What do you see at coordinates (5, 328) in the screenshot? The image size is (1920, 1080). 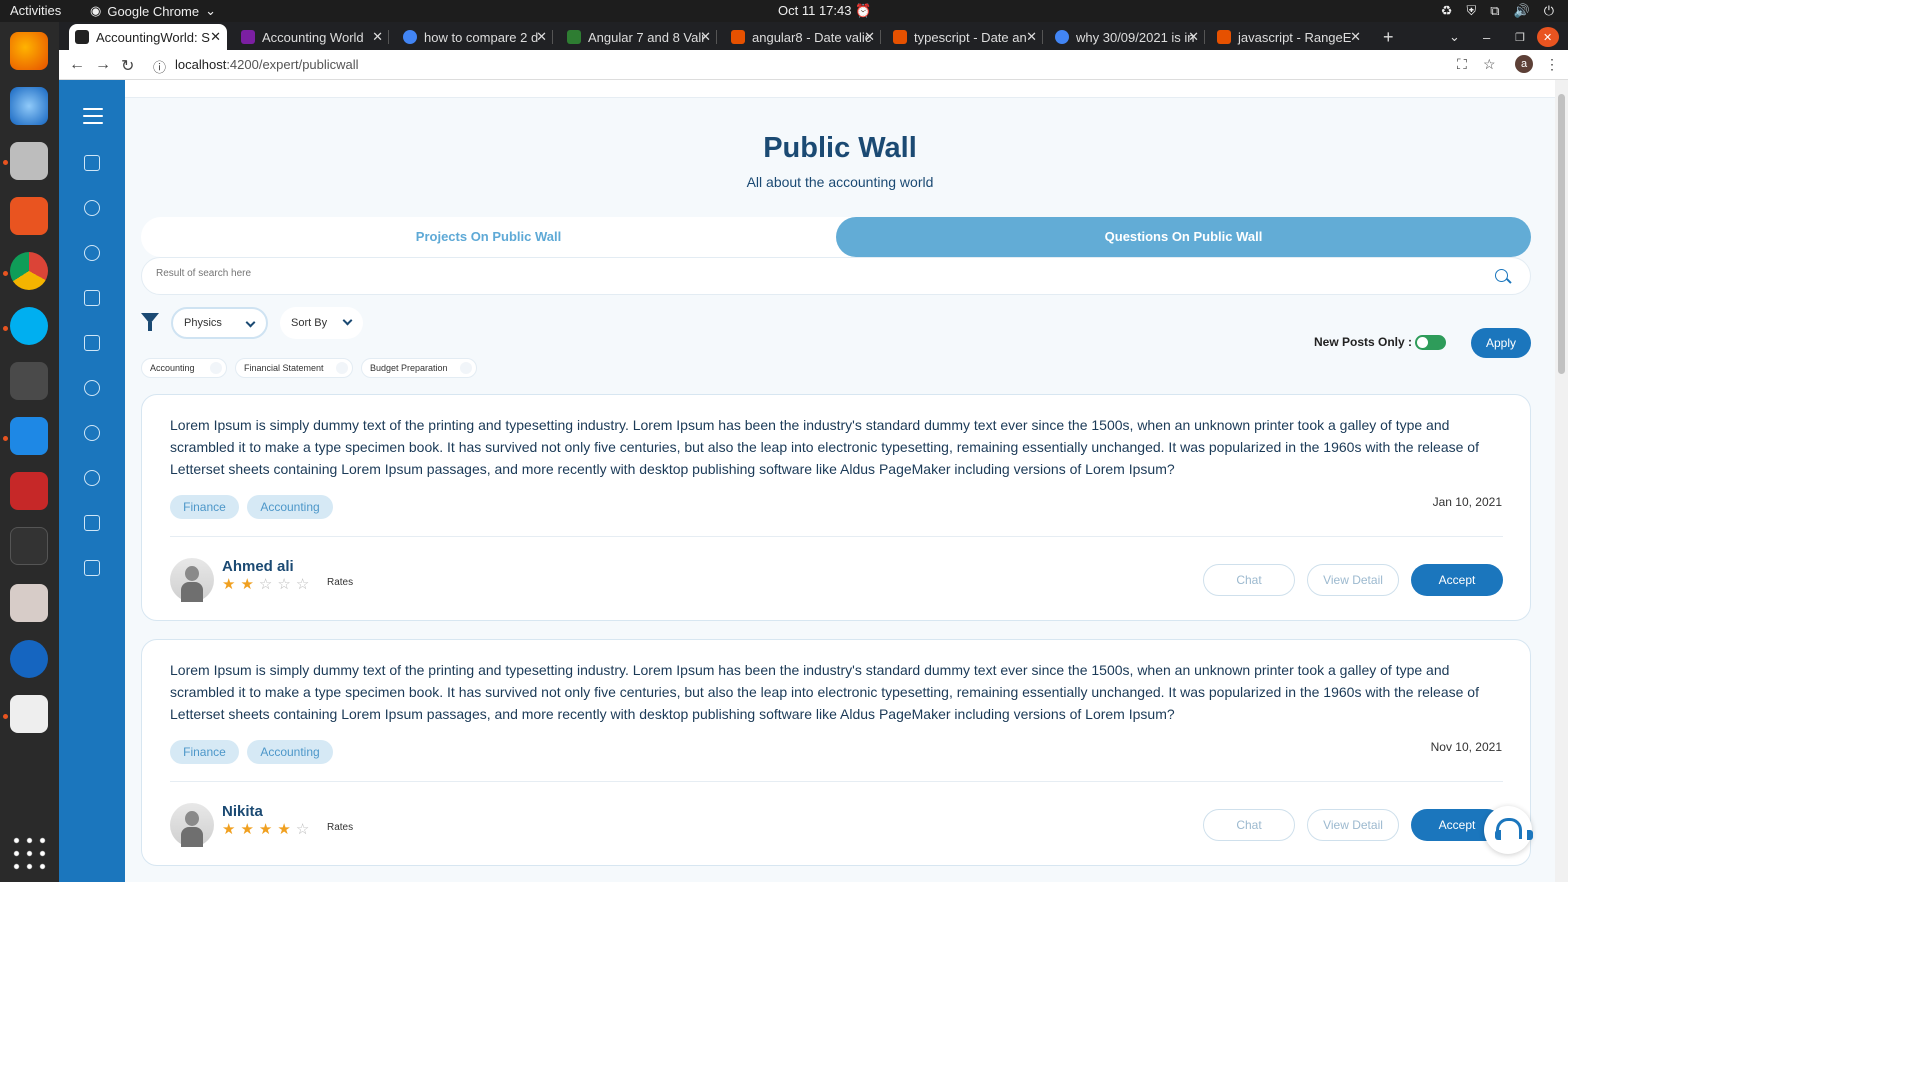 I see `running-indicator` at bounding box center [5, 328].